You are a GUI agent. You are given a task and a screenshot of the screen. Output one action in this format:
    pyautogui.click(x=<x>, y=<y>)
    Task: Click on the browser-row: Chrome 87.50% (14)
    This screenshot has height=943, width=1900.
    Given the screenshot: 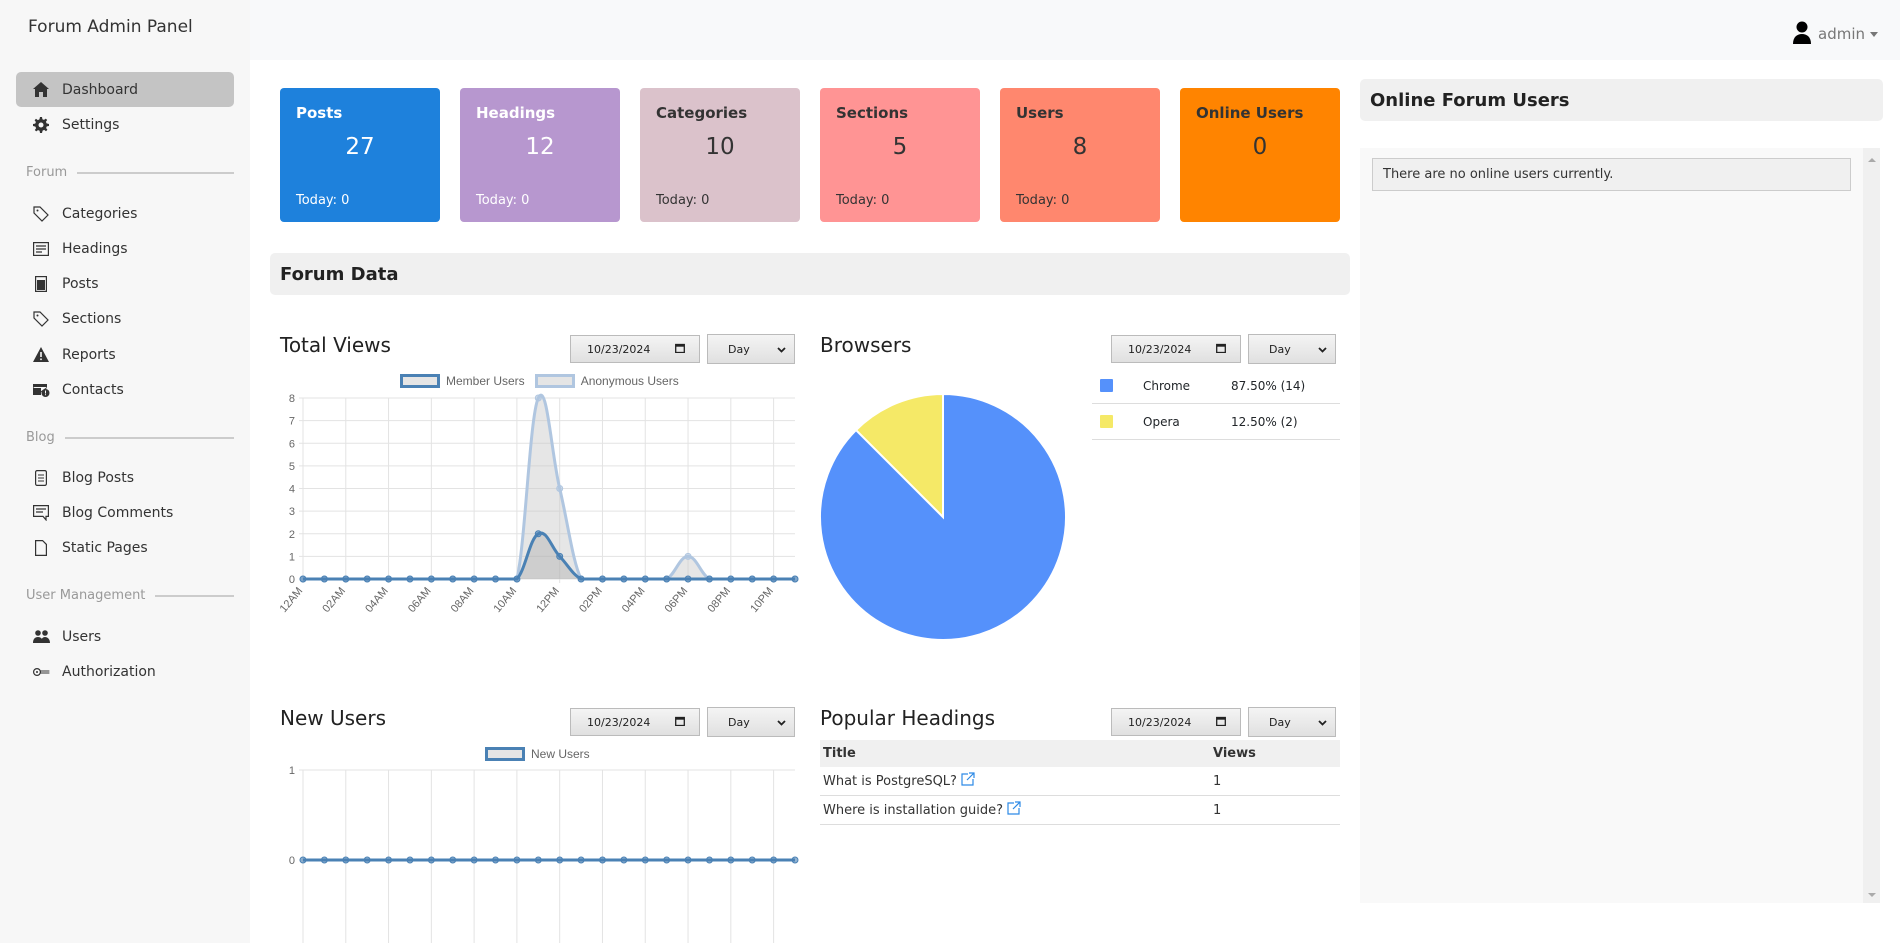 What is the action you would take?
    pyautogui.click(x=1216, y=386)
    